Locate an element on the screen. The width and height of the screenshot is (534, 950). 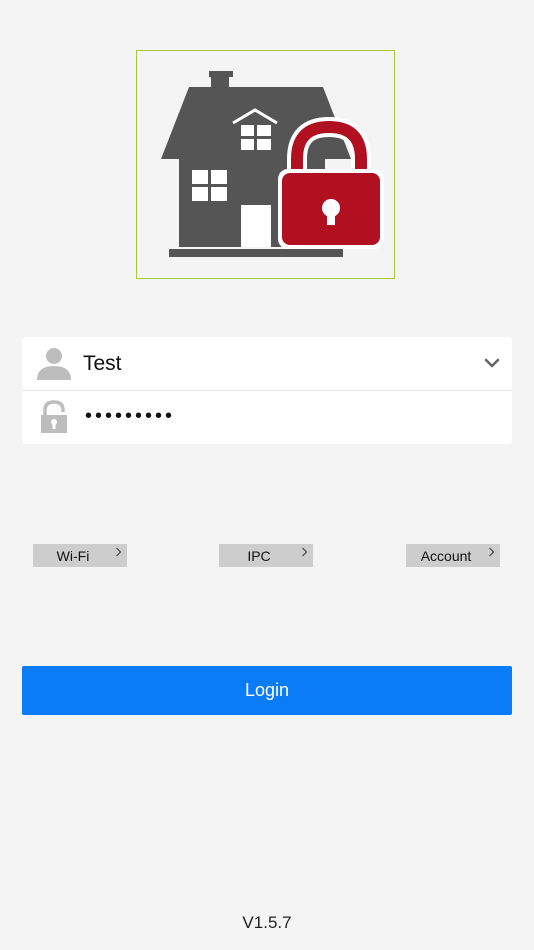
wifi-button: Wi-Fi is located at coordinates (80, 555).